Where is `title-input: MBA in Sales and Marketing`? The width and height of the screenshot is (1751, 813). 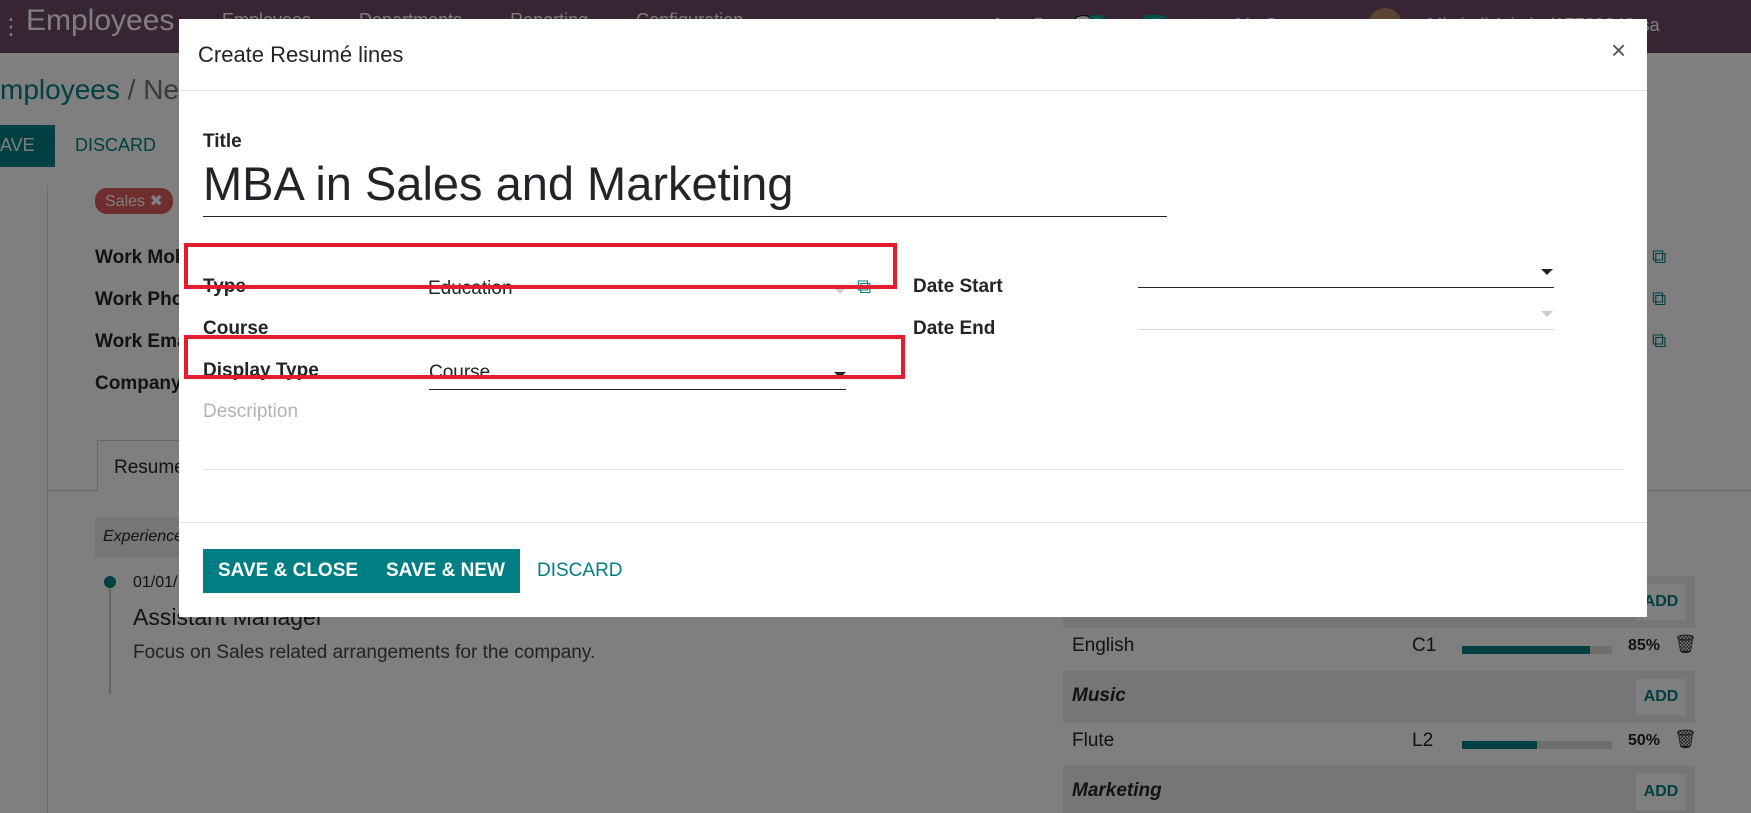 title-input: MBA in Sales and Marketing is located at coordinates (685, 188).